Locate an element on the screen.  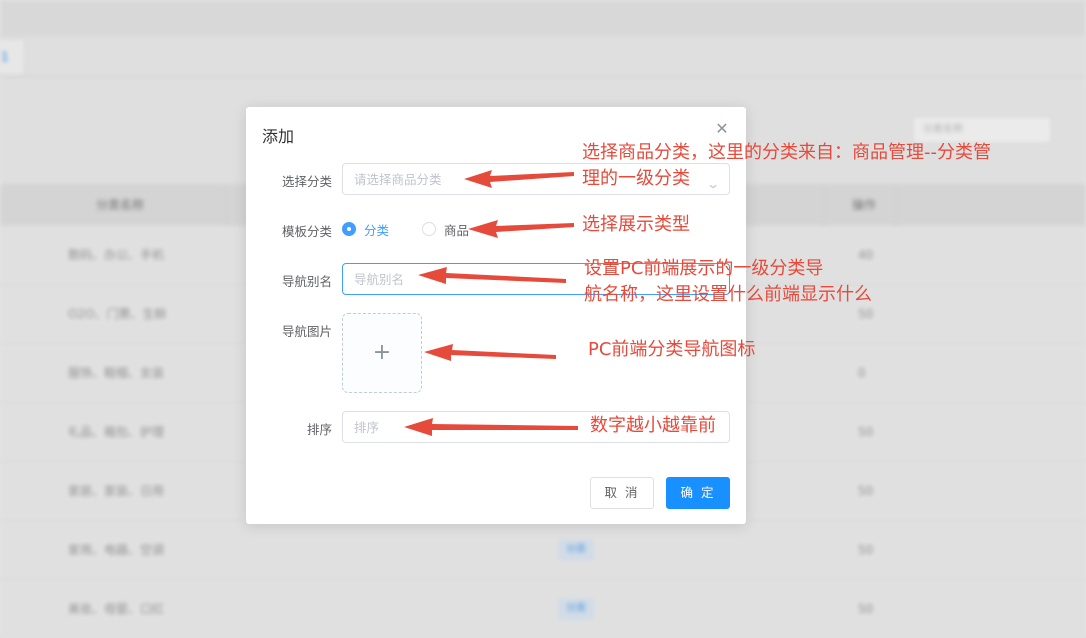
alias-label: 导航别名 is located at coordinates (306, 281).